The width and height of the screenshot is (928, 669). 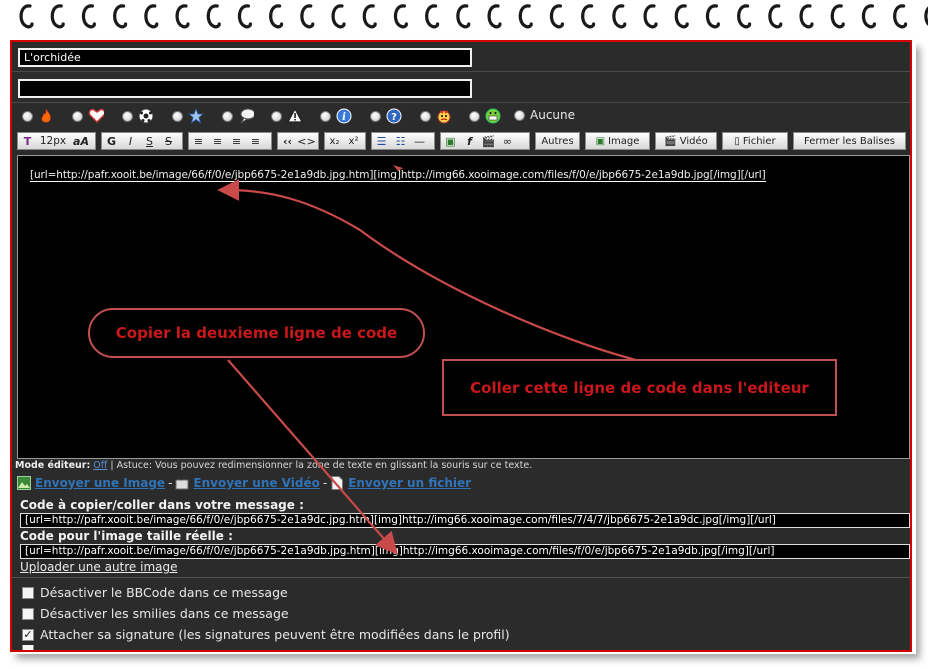 I want to click on send-video-link: Envoyer une Vidéo, so click(x=256, y=483).